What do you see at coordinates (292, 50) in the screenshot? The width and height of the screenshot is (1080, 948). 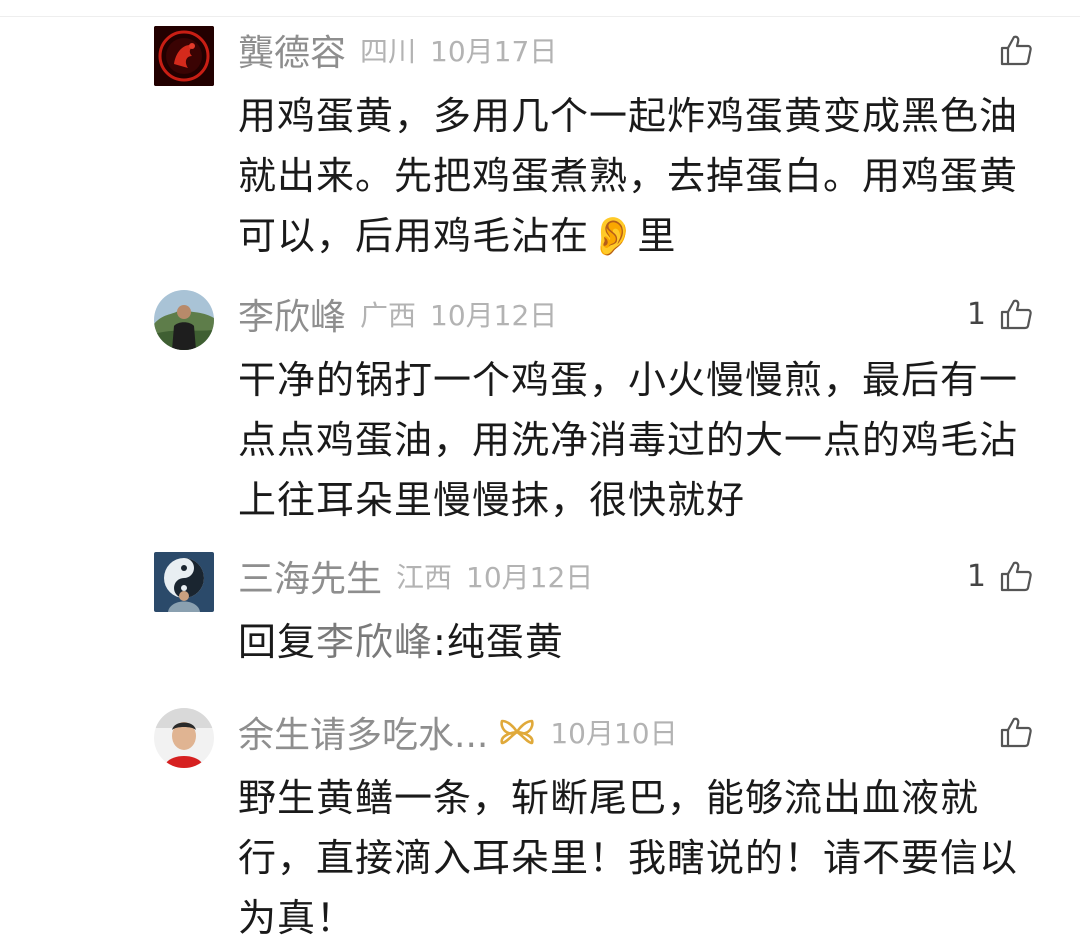 I see `username: 龔德容` at bounding box center [292, 50].